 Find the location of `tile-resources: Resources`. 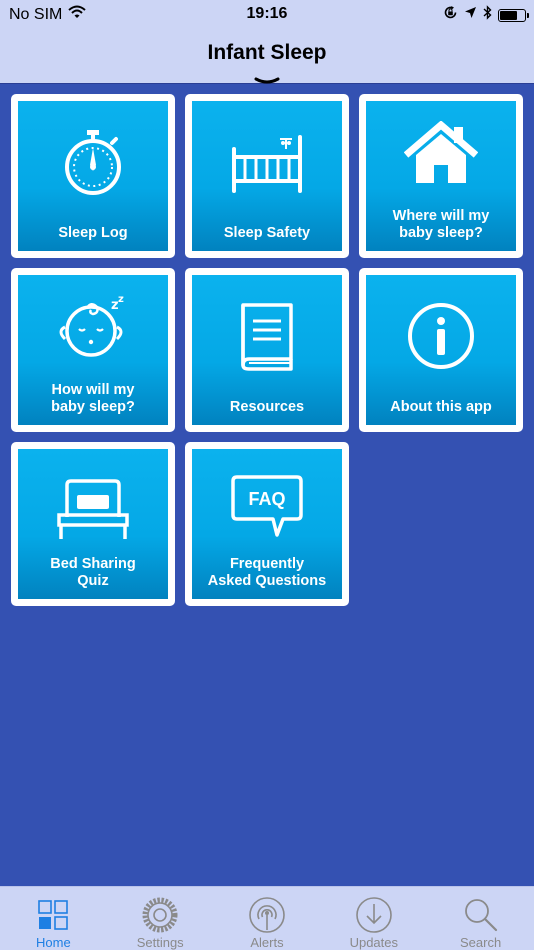

tile-resources: Resources is located at coordinates (267, 350).